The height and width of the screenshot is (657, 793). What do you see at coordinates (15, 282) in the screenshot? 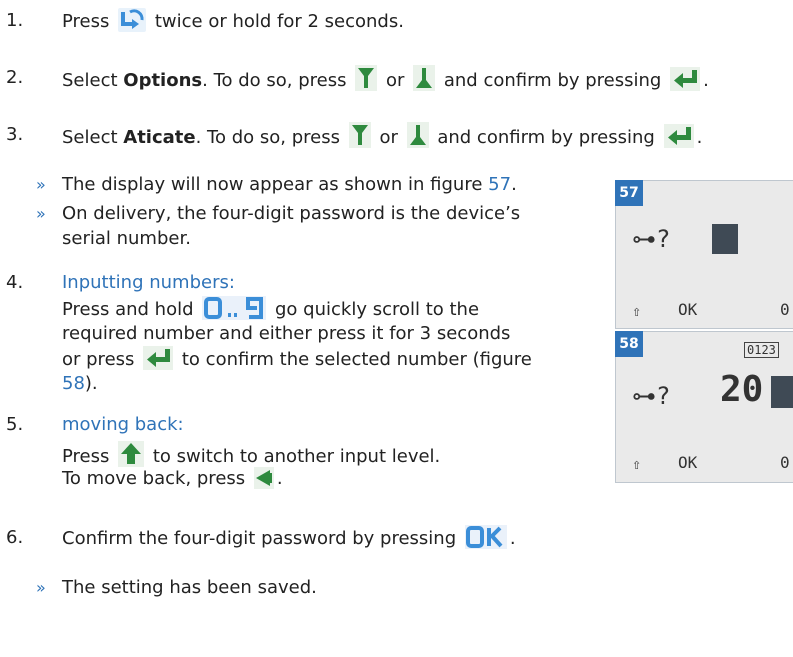
I see `step-number: 4.` at bounding box center [15, 282].